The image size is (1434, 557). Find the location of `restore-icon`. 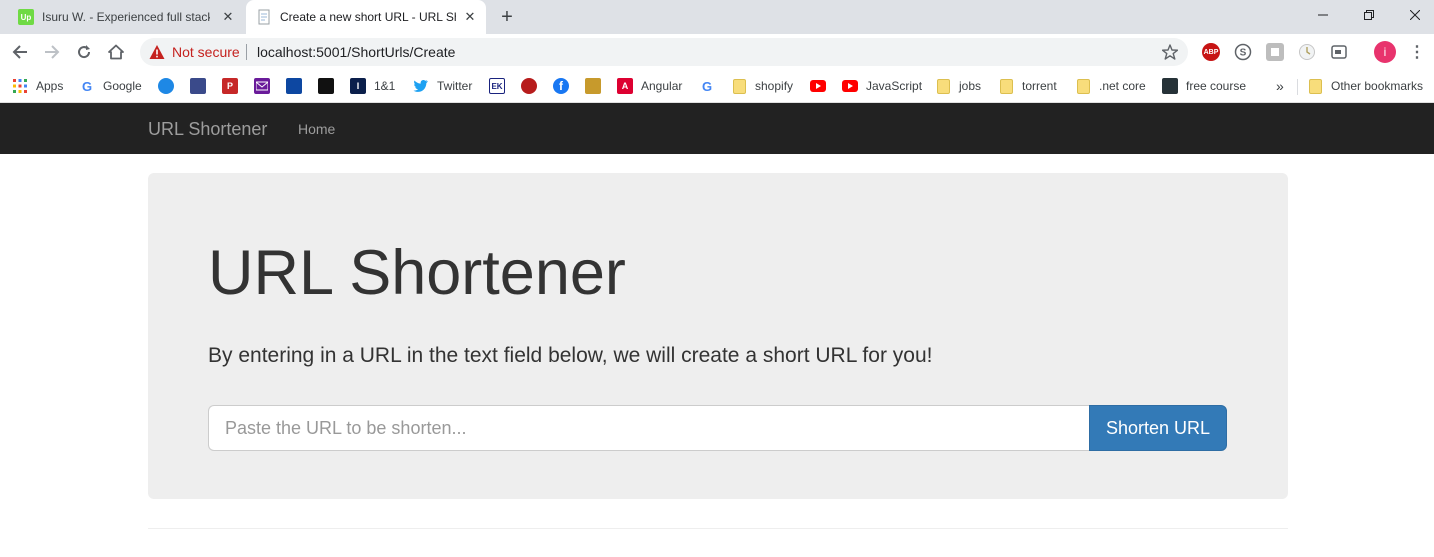

restore-icon is located at coordinates (1369, 15).